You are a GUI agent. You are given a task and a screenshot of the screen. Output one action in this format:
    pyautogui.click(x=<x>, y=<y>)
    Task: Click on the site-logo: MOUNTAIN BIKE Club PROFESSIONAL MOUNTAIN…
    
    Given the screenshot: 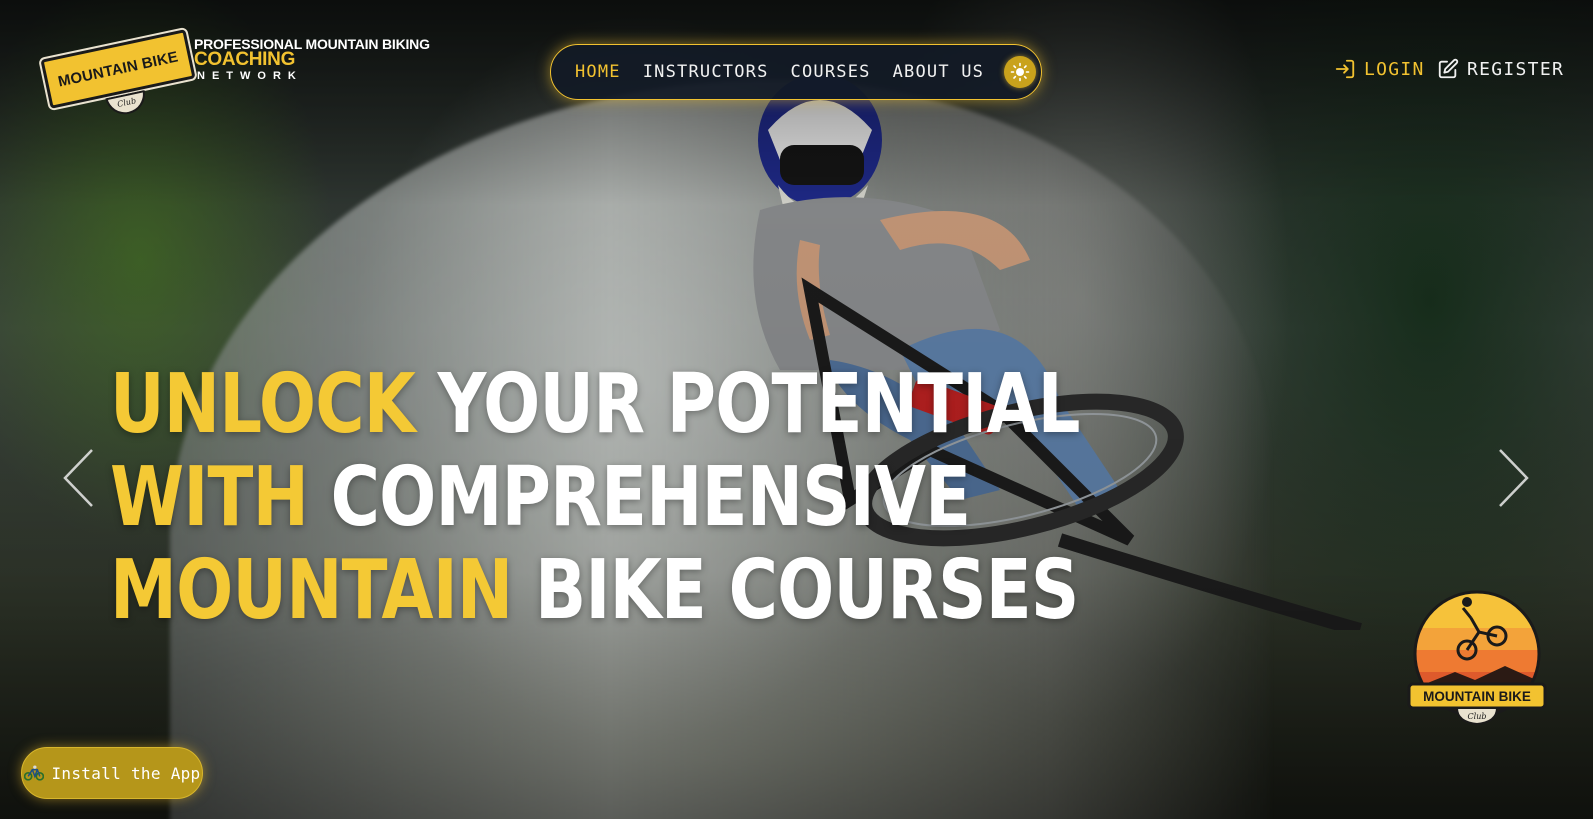 What is the action you would take?
    pyautogui.click(x=241, y=73)
    